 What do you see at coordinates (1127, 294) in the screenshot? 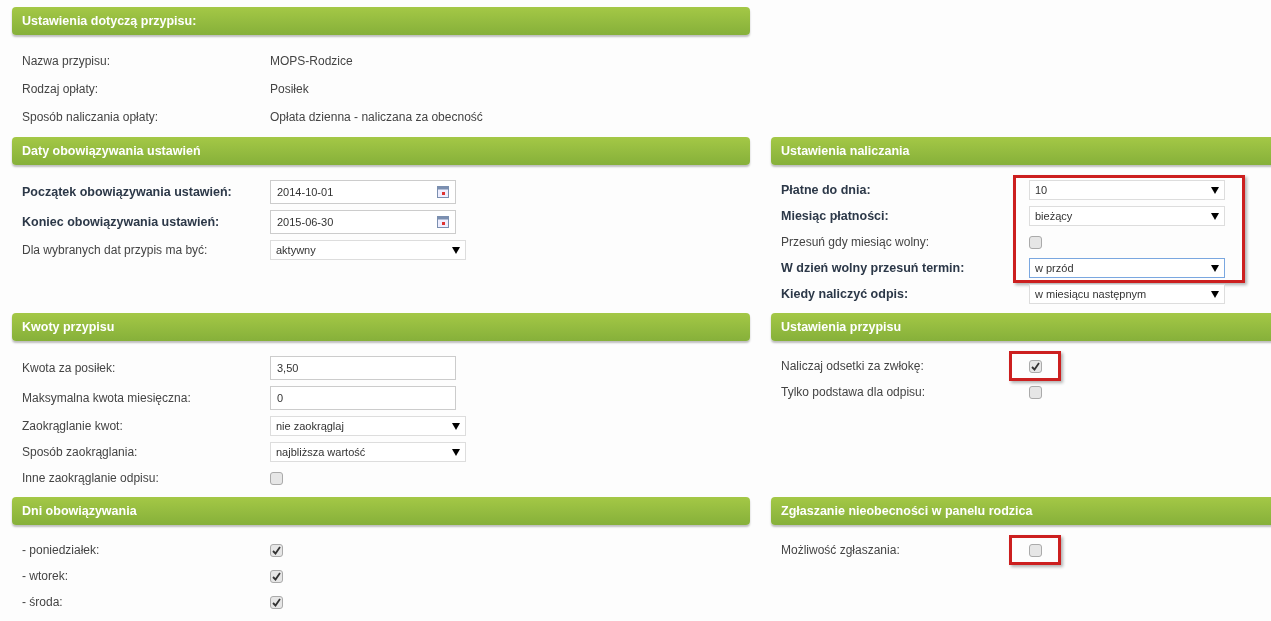
I see `select-field: w miesiącu następnym` at bounding box center [1127, 294].